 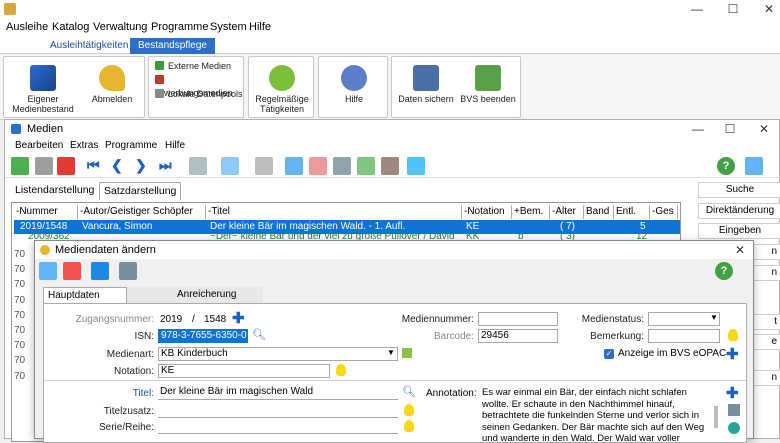 What do you see at coordinates (20, 166) in the screenshot?
I see `new-record-icon` at bounding box center [20, 166].